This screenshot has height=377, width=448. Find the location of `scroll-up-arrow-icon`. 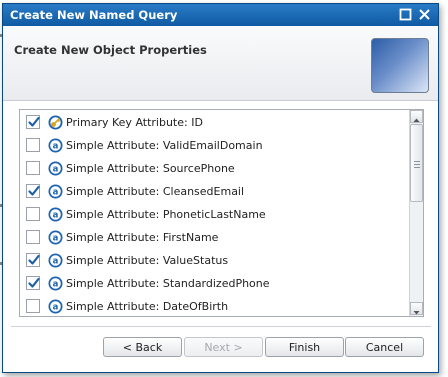

scroll-up-arrow-icon is located at coordinates (416, 116).